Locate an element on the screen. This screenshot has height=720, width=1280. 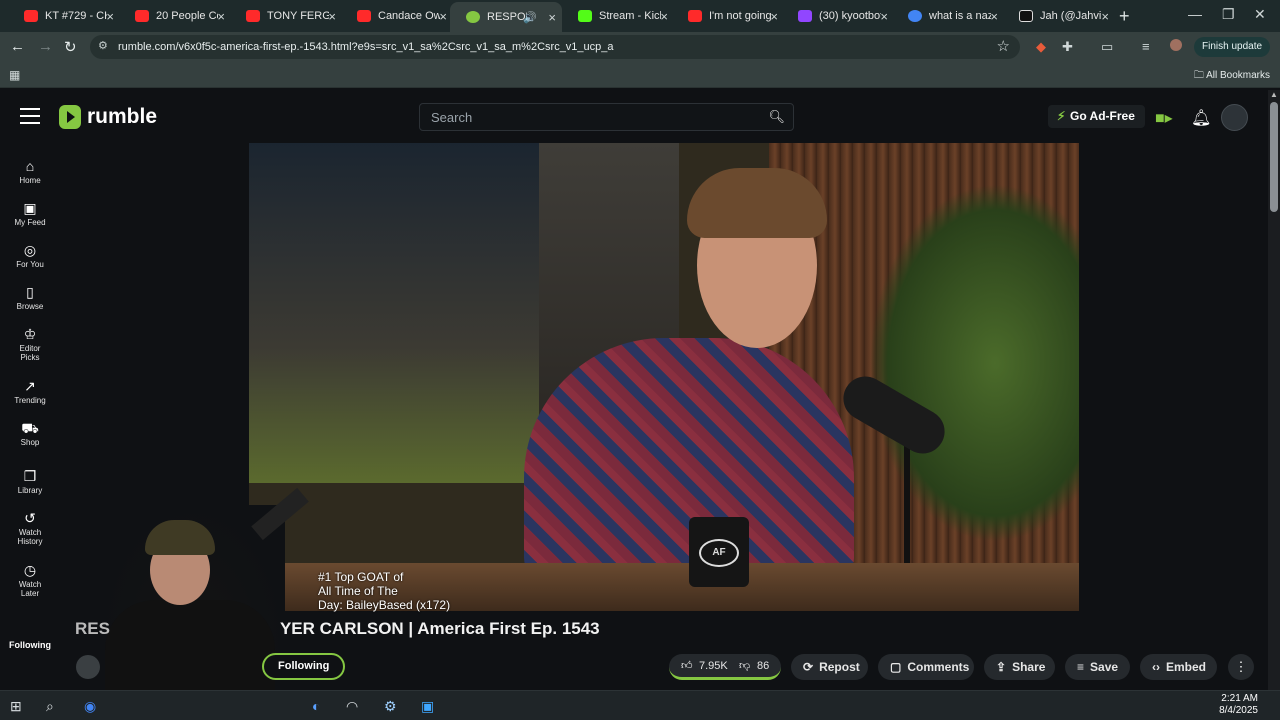
sidebar-item-my-feed: ▣ My Feed is located at coordinates (30, 213).